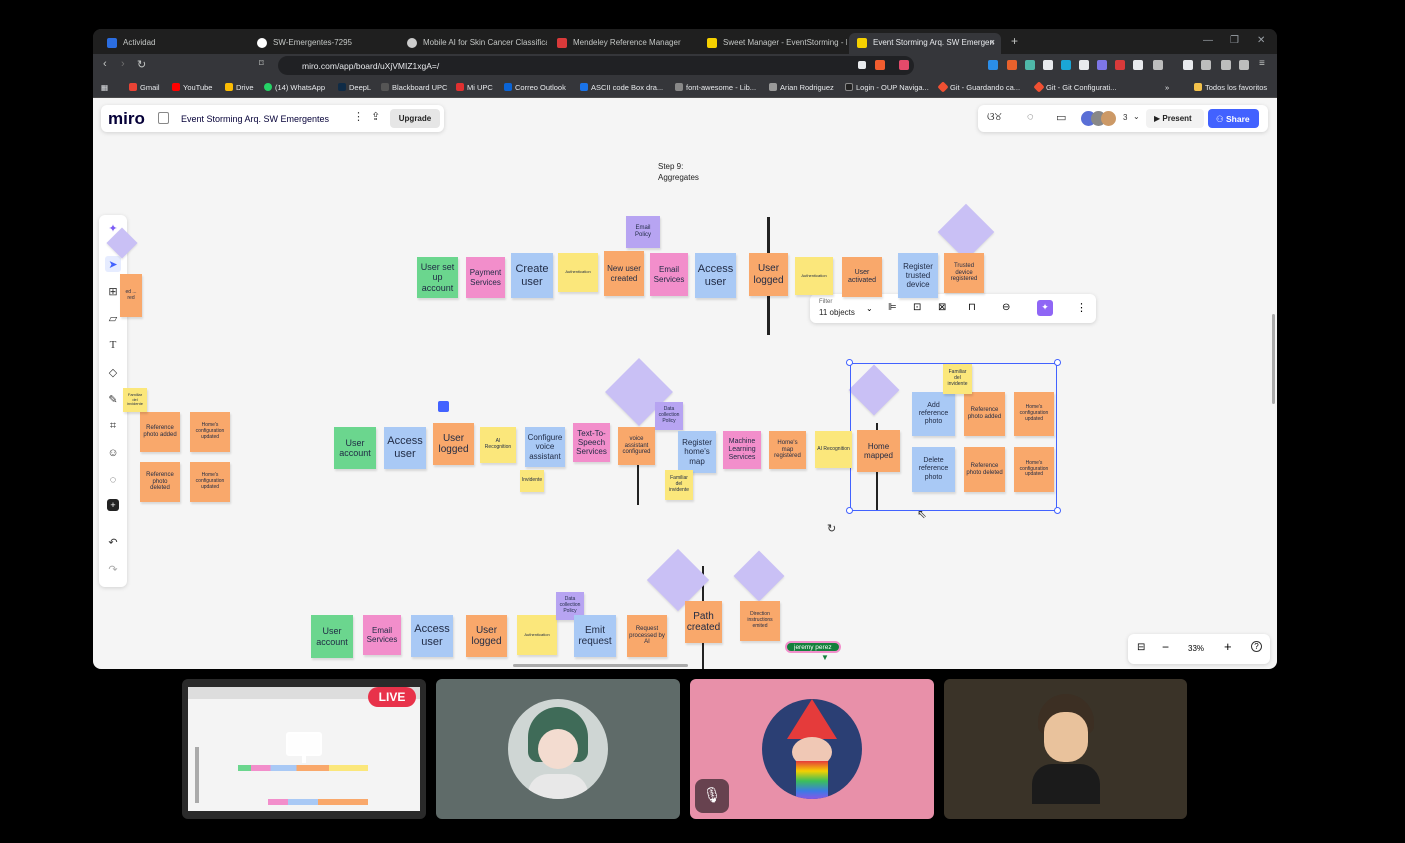  What do you see at coordinates (904, 65) in the screenshot?
I see `rewards-icon` at bounding box center [904, 65].